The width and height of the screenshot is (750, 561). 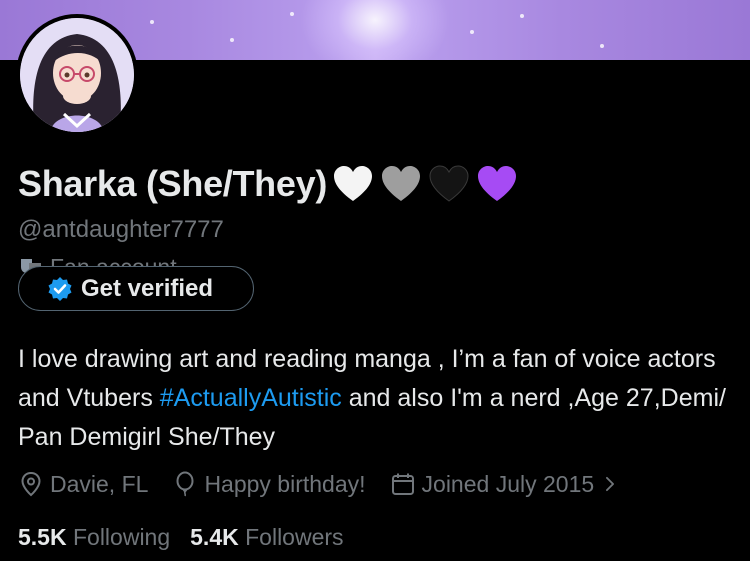 I want to click on location-pin-icon, so click(x=31, y=484).